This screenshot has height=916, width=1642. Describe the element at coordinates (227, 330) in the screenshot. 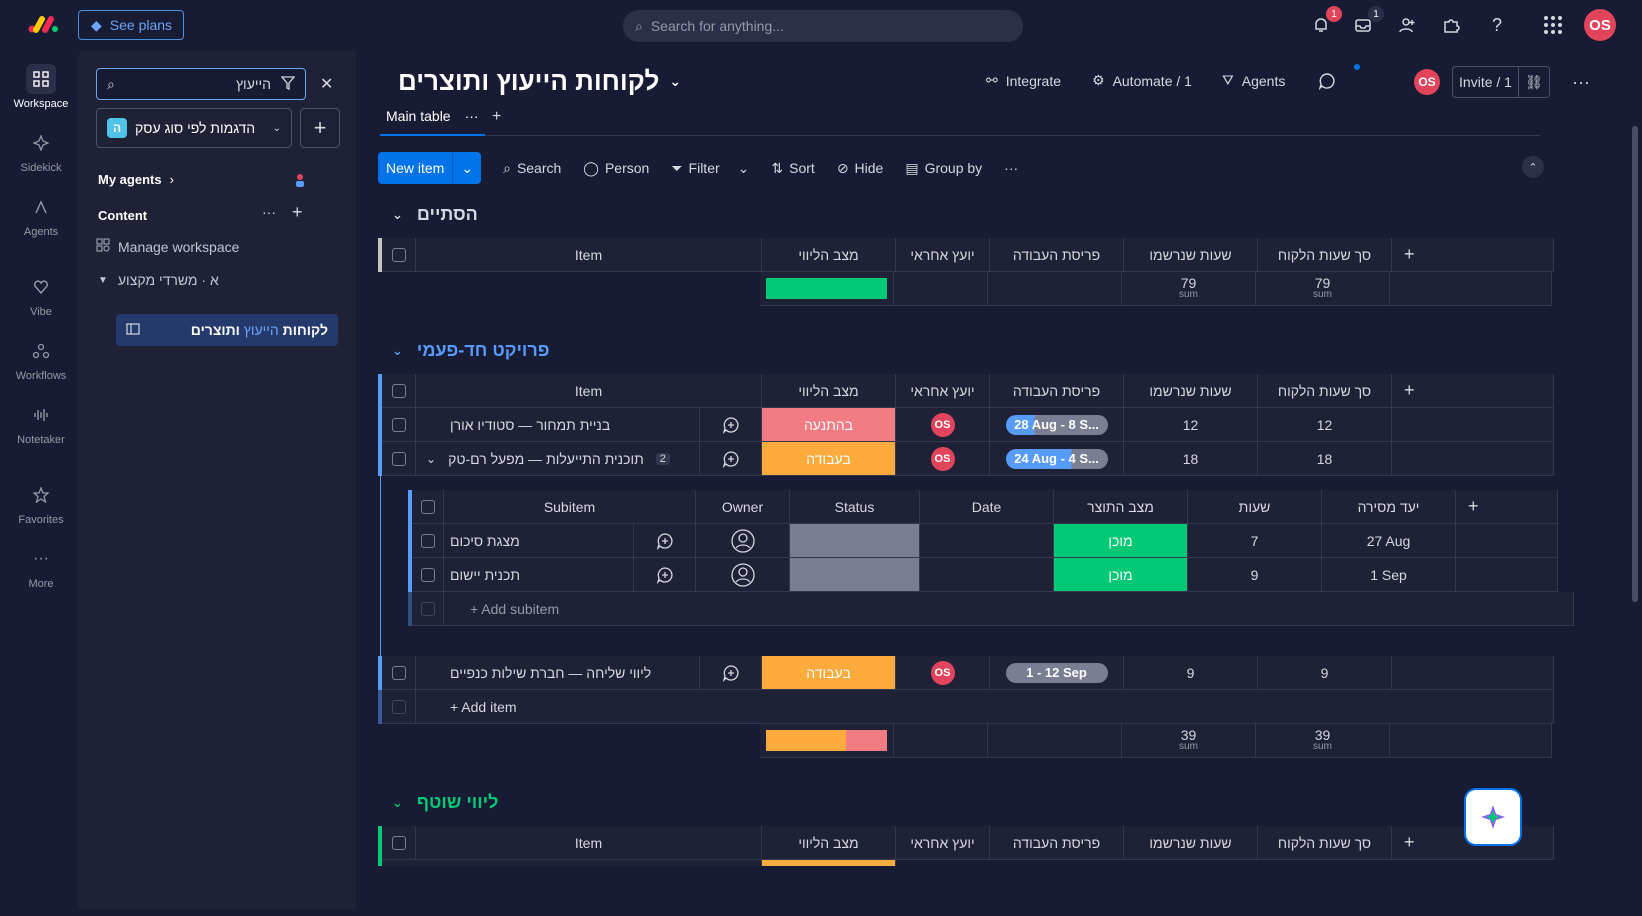

I see `board-item-active: לקוחות הייעוץ ותוצרים` at that location.